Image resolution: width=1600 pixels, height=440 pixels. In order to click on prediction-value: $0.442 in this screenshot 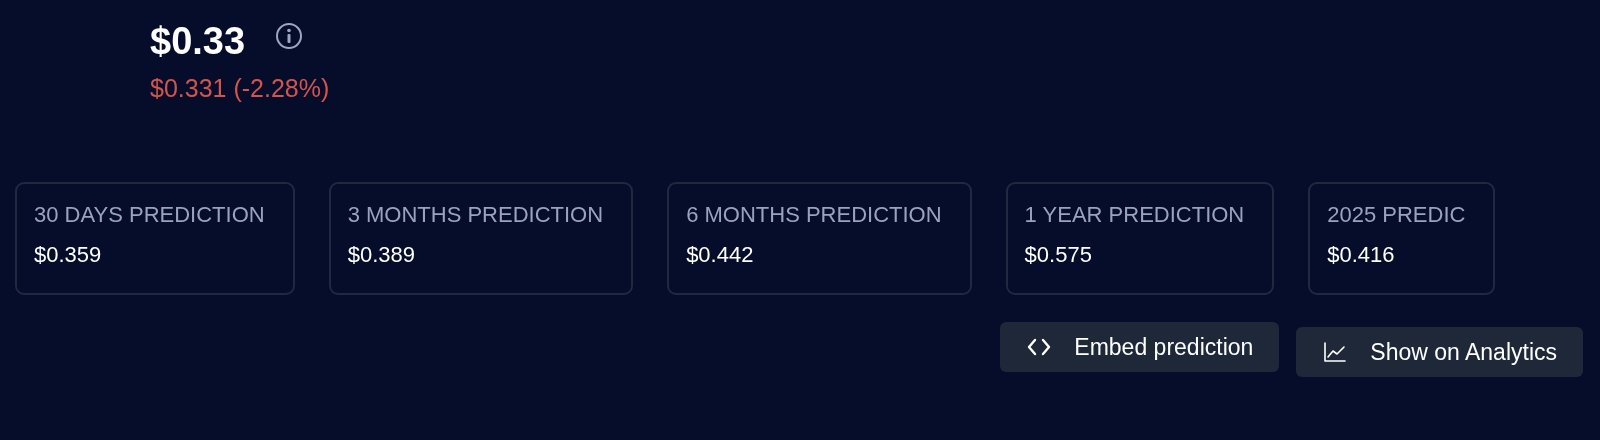, I will do `click(720, 255)`.